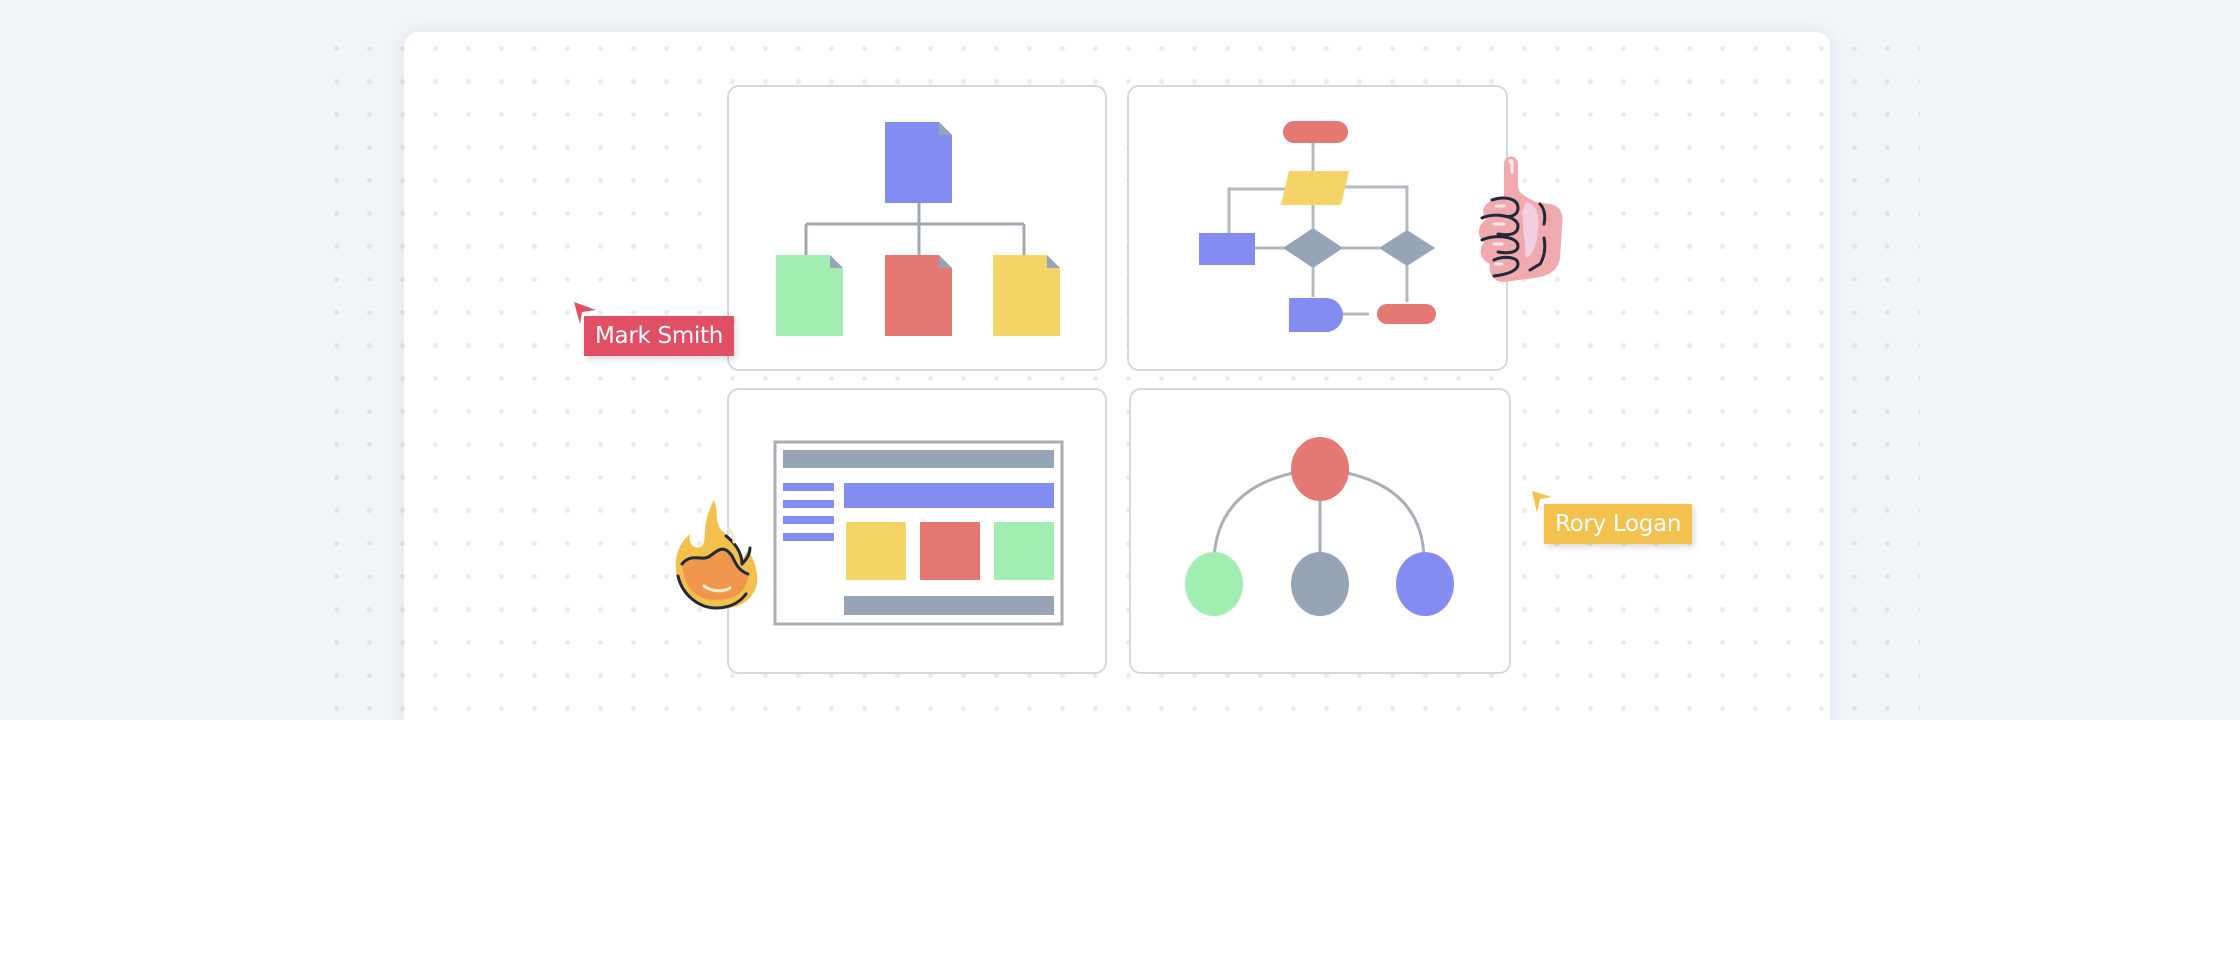 The width and height of the screenshot is (2240, 972). What do you see at coordinates (1227, 249) in the screenshot?
I see `blue-process-shape` at bounding box center [1227, 249].